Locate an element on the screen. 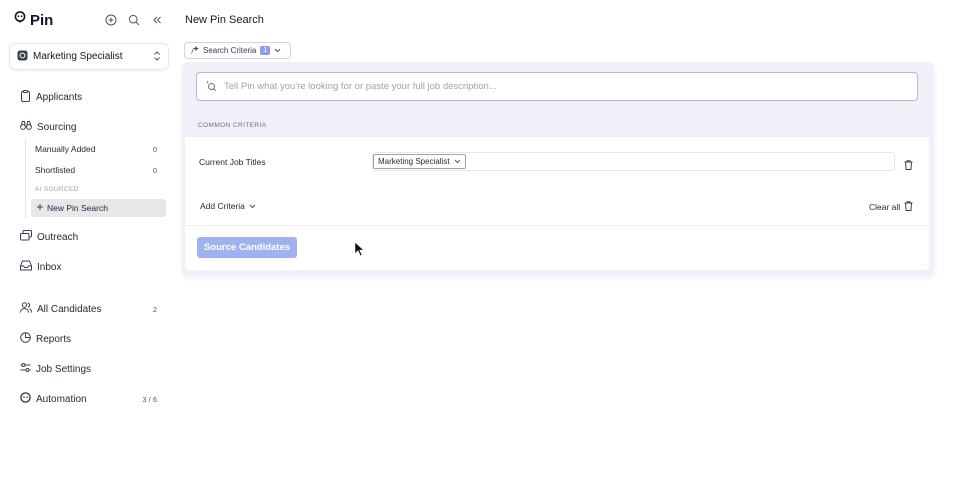  sidebar-item-label: Manually Added is located at coordinates (65, 149).